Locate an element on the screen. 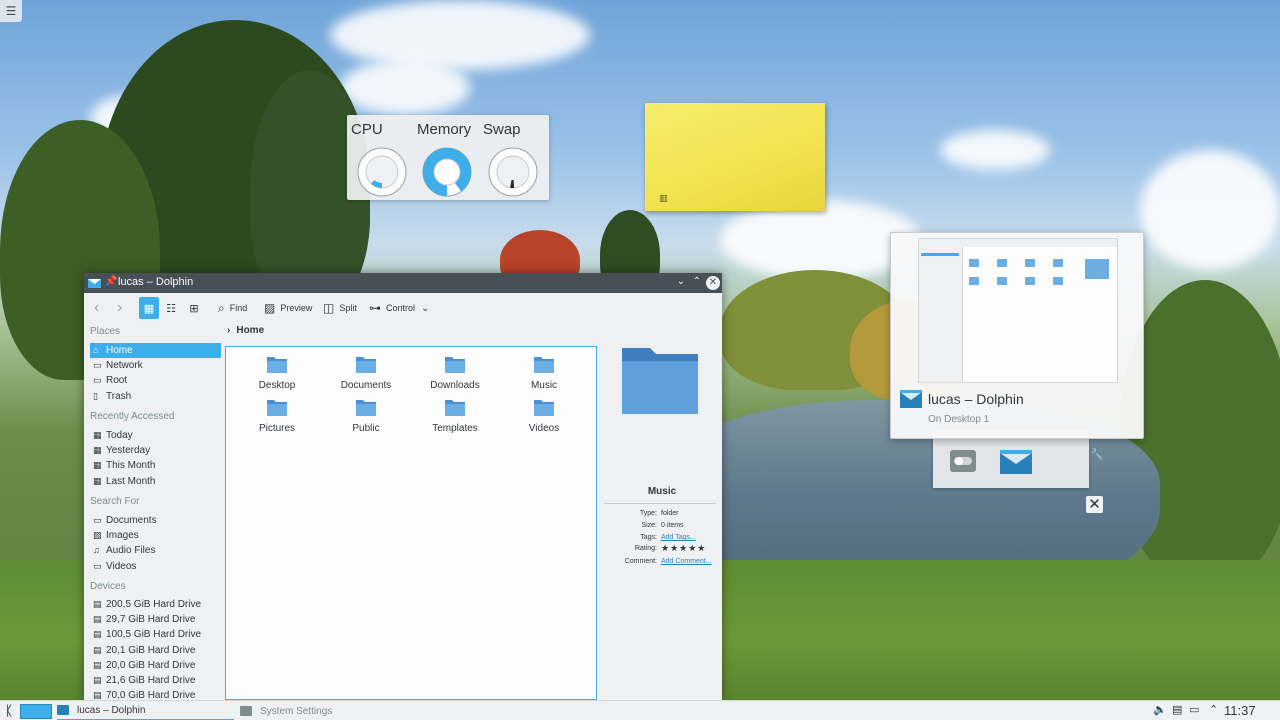 The width and height of the screenshot is (1280, 720). devices-section-title: Devices is located at coordinates (108, 586).